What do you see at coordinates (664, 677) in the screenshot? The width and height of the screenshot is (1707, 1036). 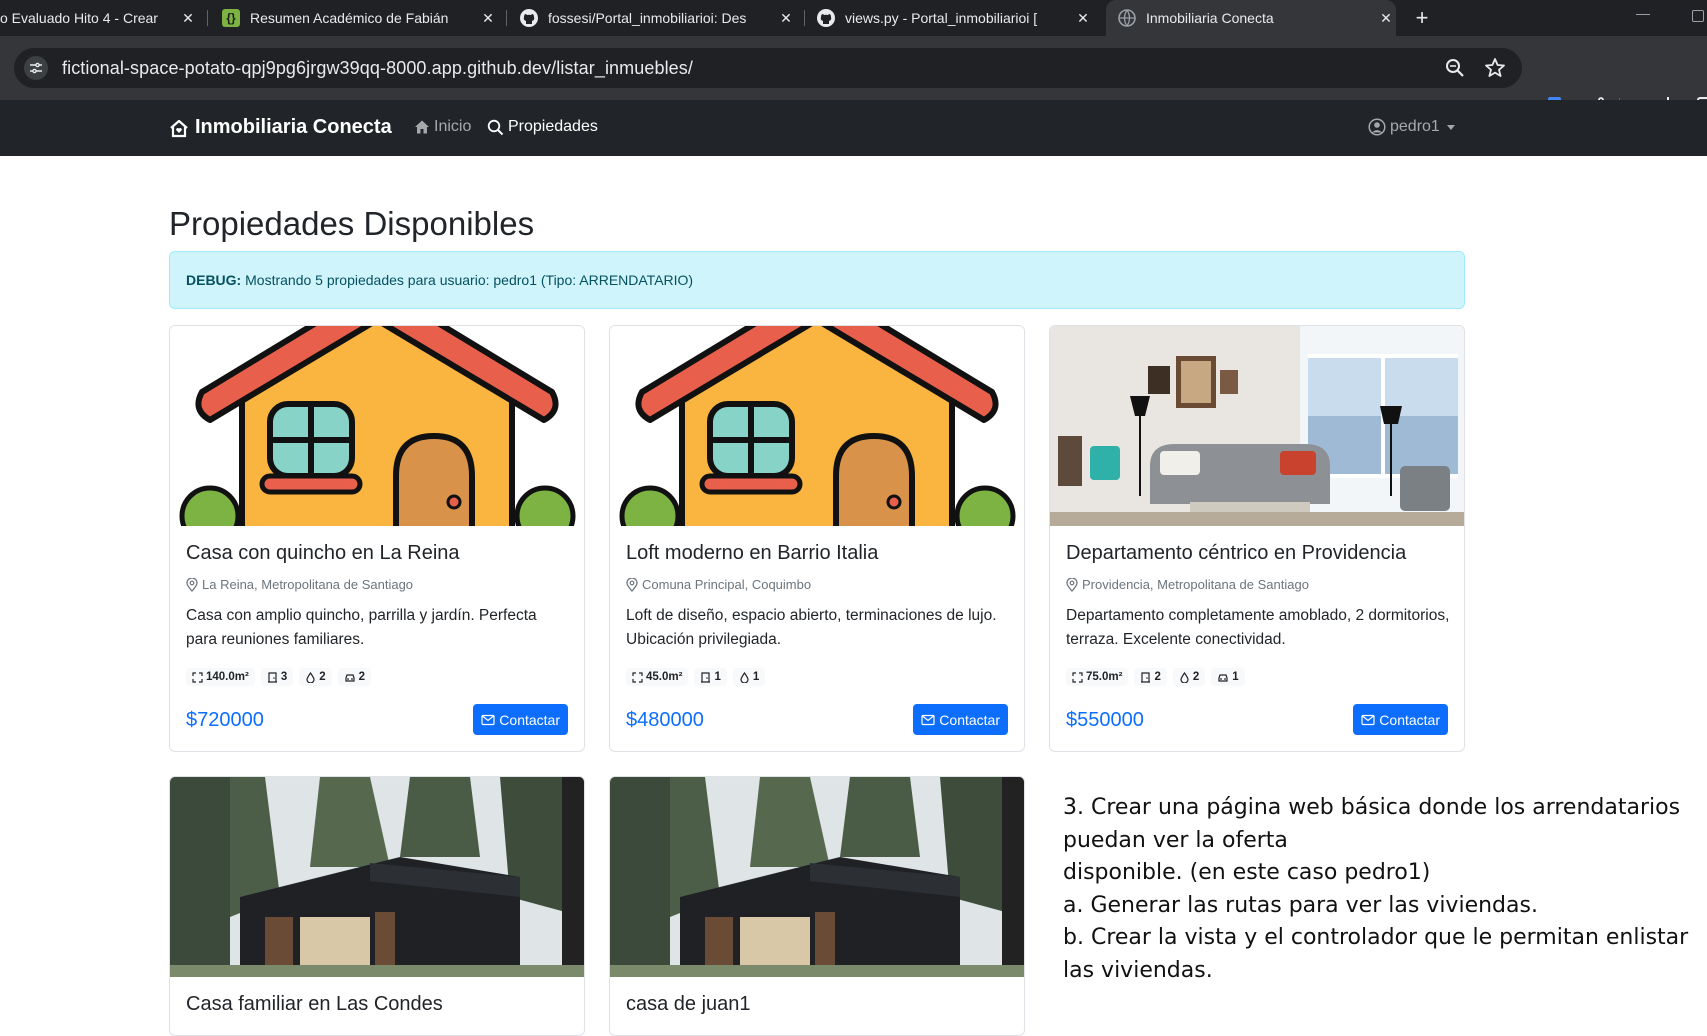 I see `area-value: 45.0m²` at bounding box center [664, 677].